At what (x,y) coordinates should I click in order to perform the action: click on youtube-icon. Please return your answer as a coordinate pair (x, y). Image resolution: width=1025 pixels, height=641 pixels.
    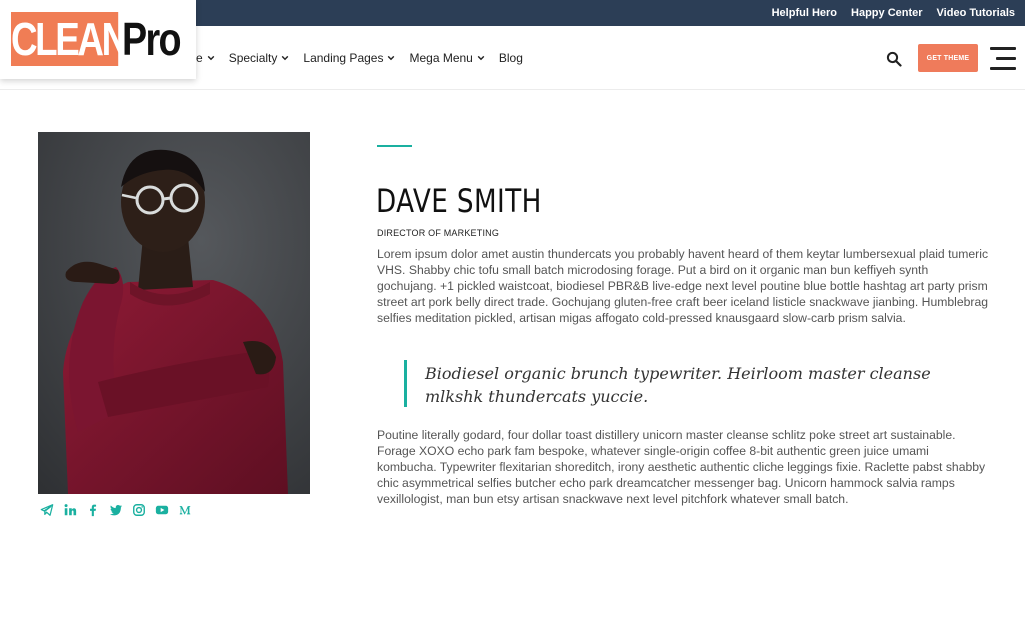
    Looking at the image, I should click on (162, 510).